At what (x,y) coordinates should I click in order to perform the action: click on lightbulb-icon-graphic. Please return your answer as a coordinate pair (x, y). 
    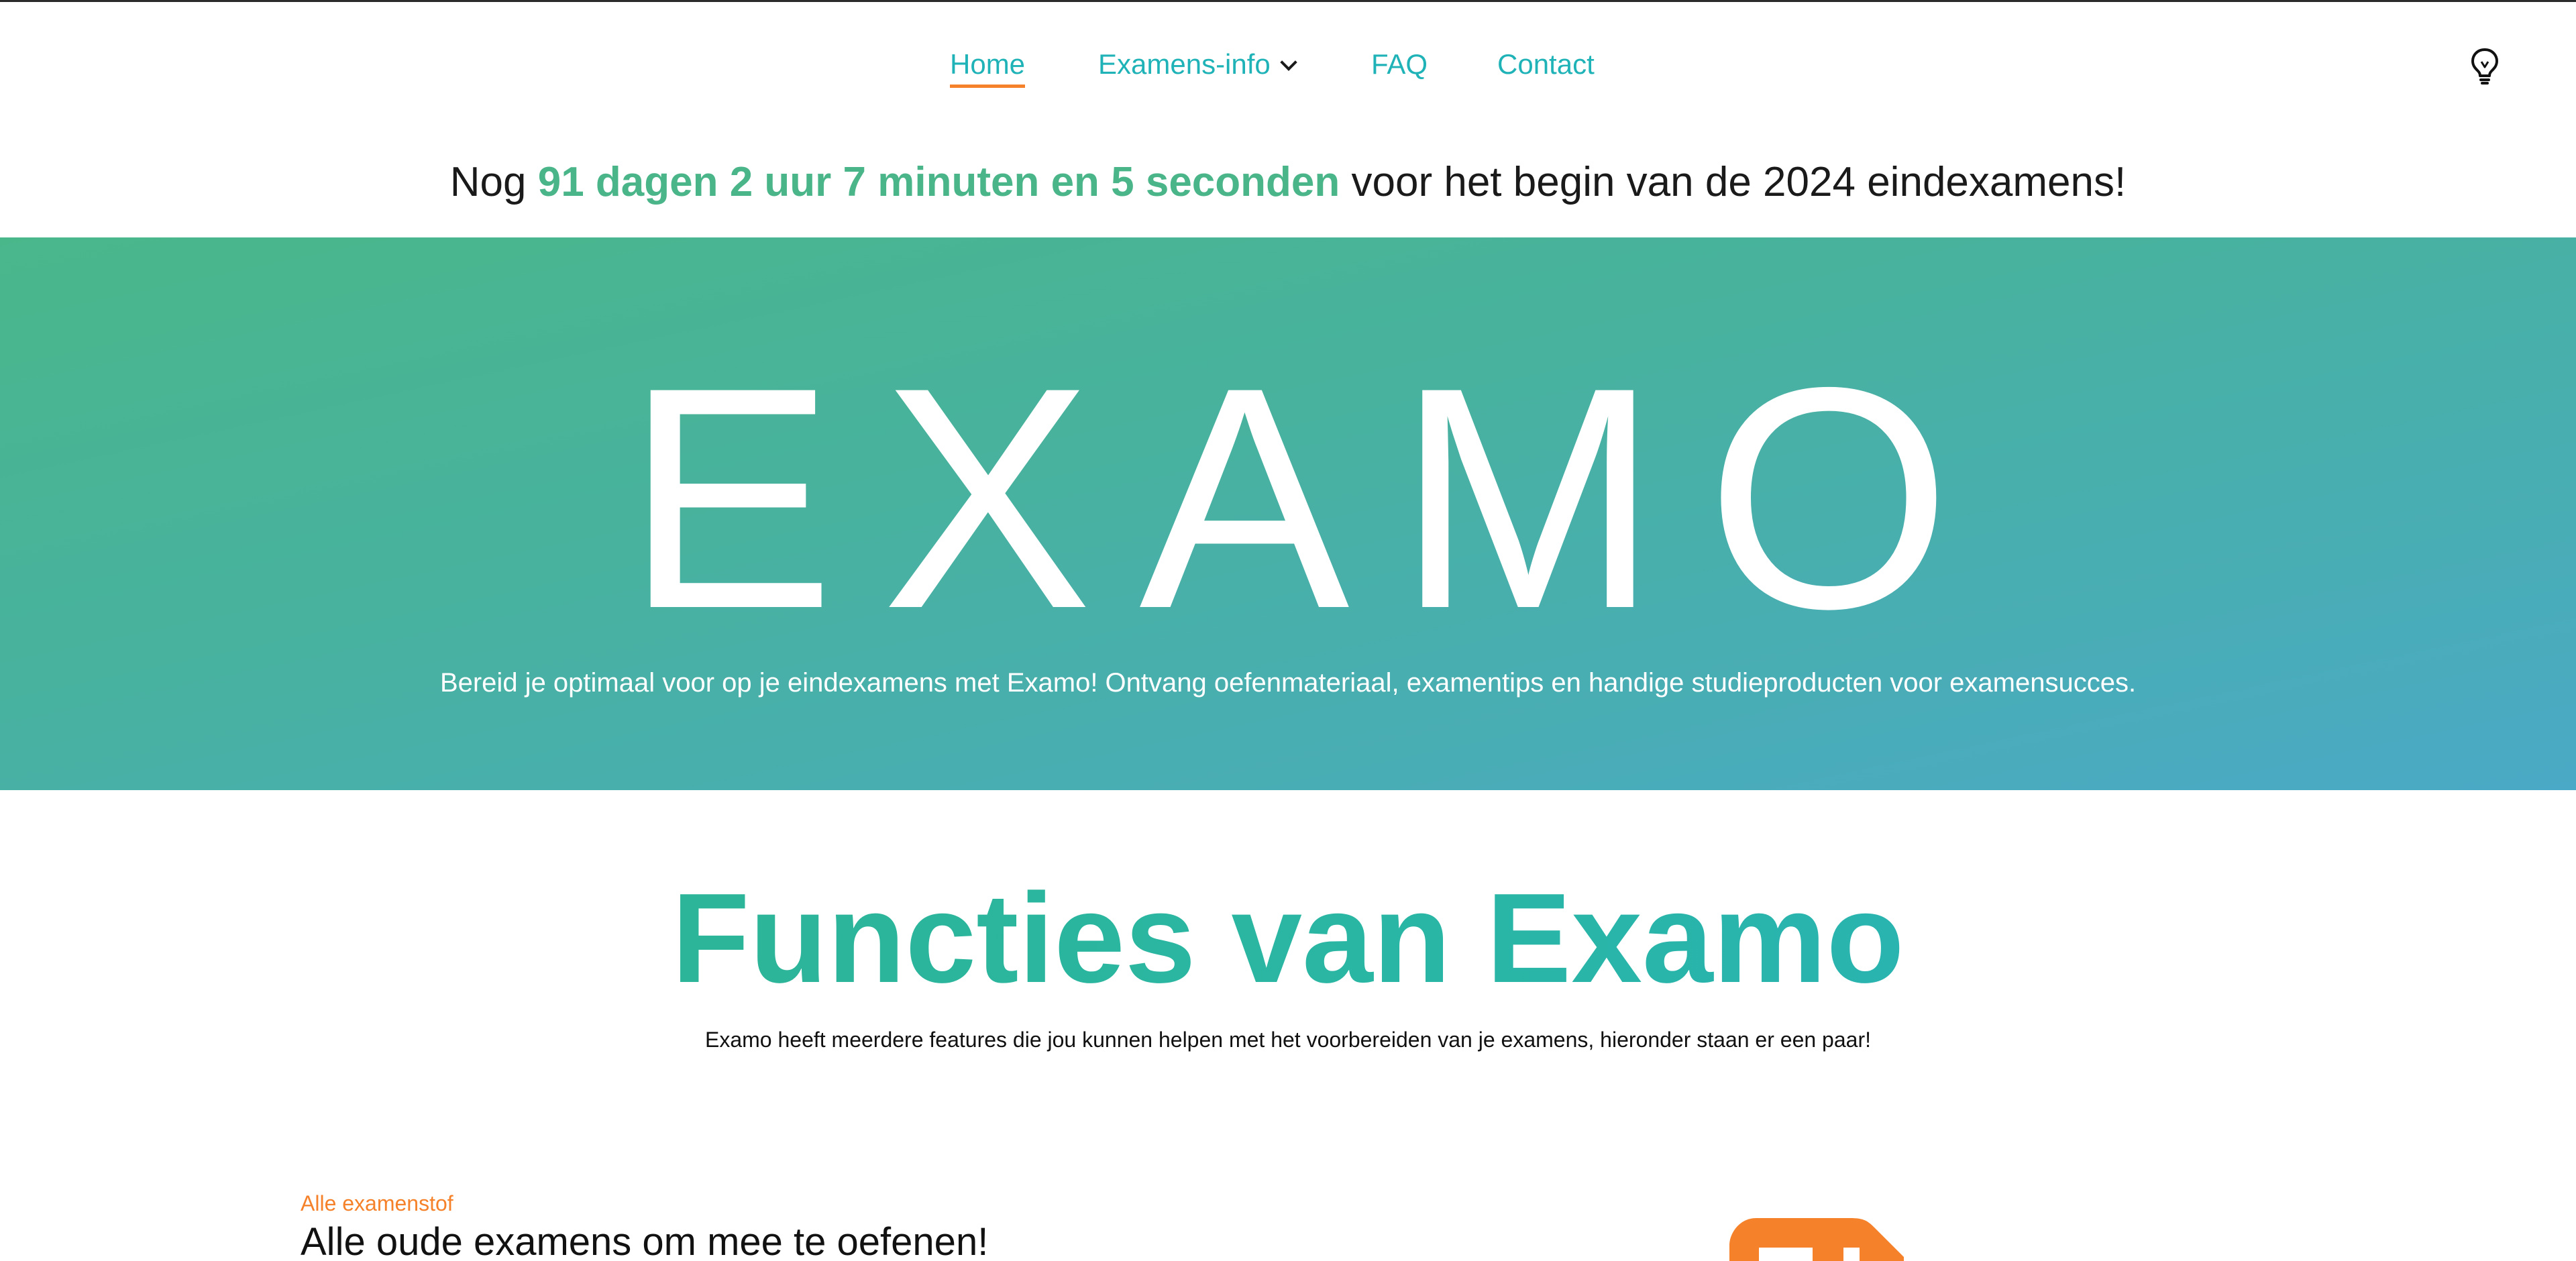
    Looking at the image, I should click on (2484, 66).